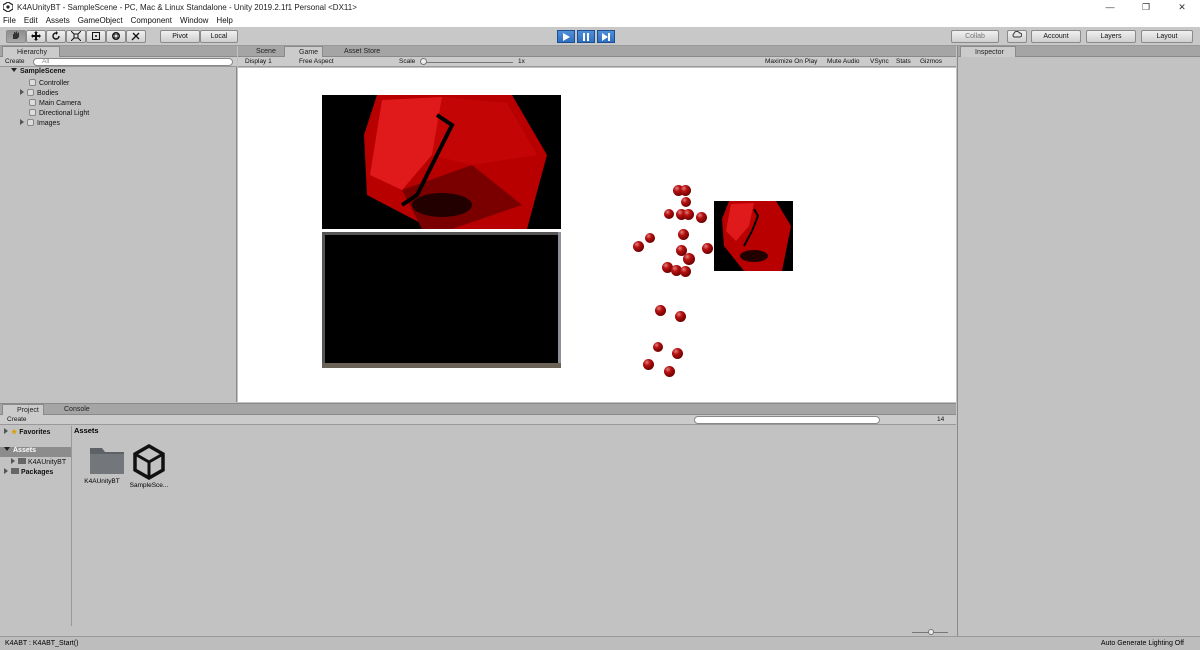  Describe the element at coordinates (133, 62) in the screenshot. I see `hierarchy-search-input: All` at that location.